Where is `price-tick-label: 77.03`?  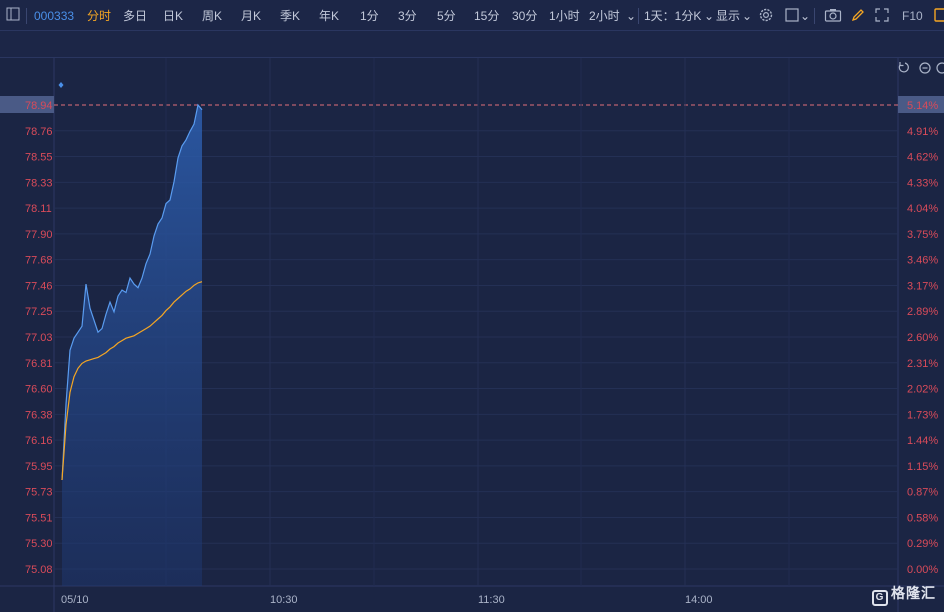
price-tick-label: 77.03 is located at coordinates (39, 338).